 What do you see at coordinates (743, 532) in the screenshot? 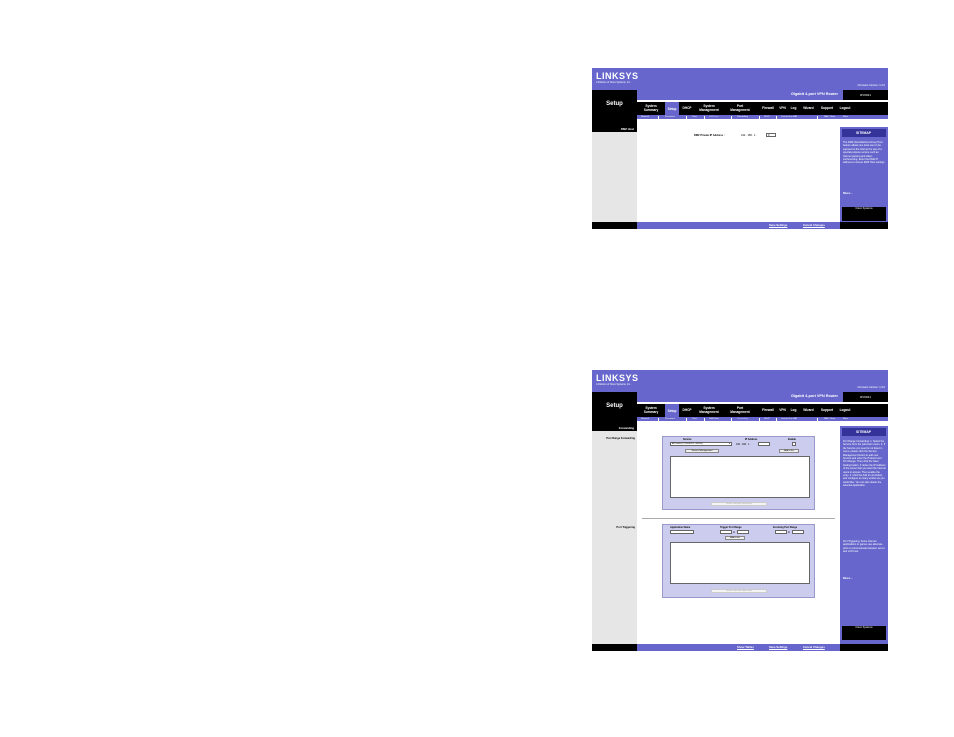
I see `trigger-port-end-input` at bounding box center [743, 532].